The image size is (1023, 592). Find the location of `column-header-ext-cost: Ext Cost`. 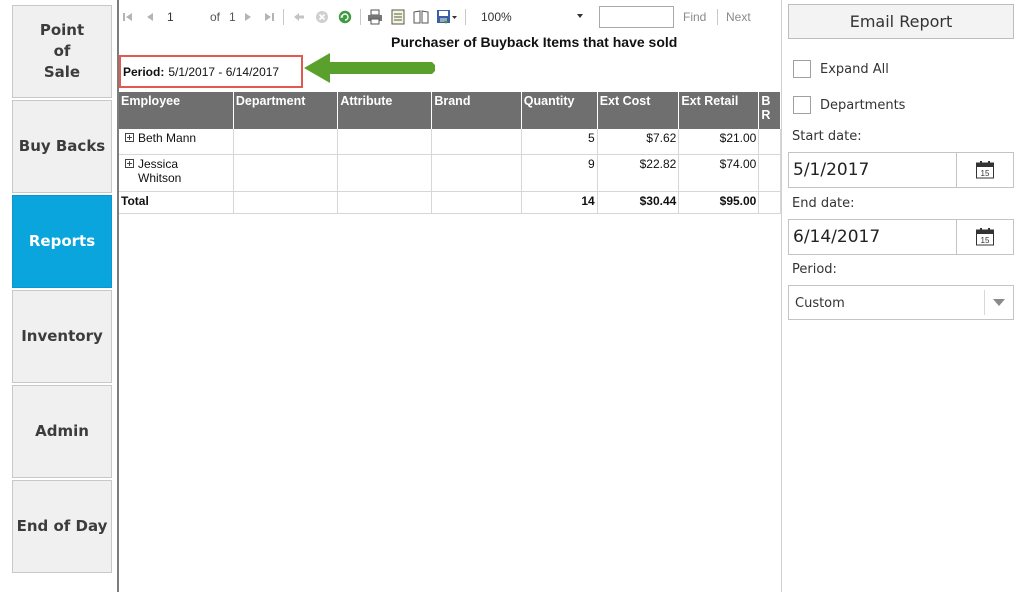

column-header-ext-cost: Ext Cost is located at coordinates (638, 110).